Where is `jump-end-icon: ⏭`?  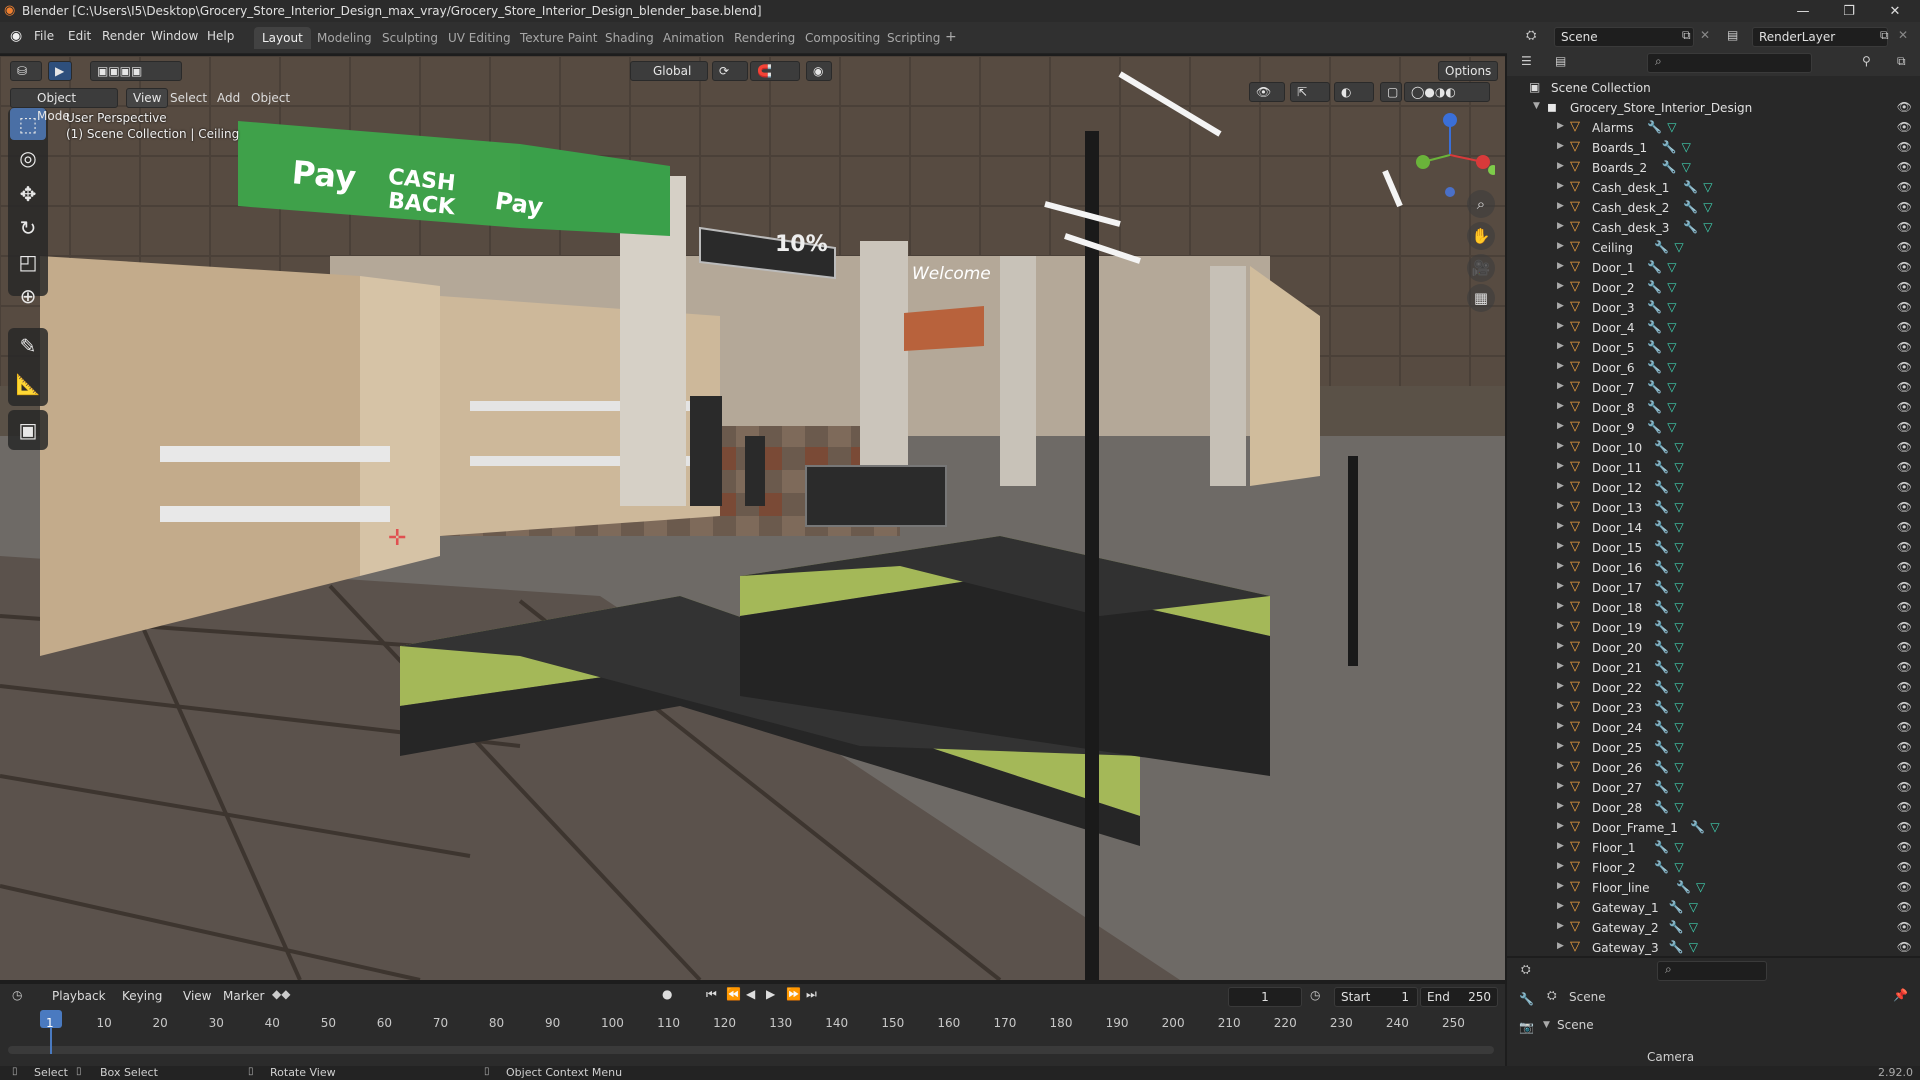
jump-end-icon: ⏭ is located at coordinates (811, 994).